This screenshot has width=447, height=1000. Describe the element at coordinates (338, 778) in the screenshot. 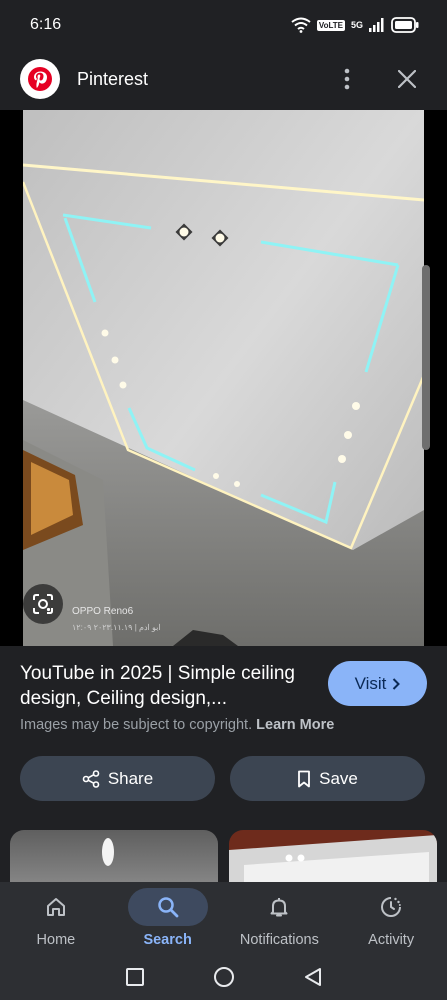

I see `save-label: Save` at that location.